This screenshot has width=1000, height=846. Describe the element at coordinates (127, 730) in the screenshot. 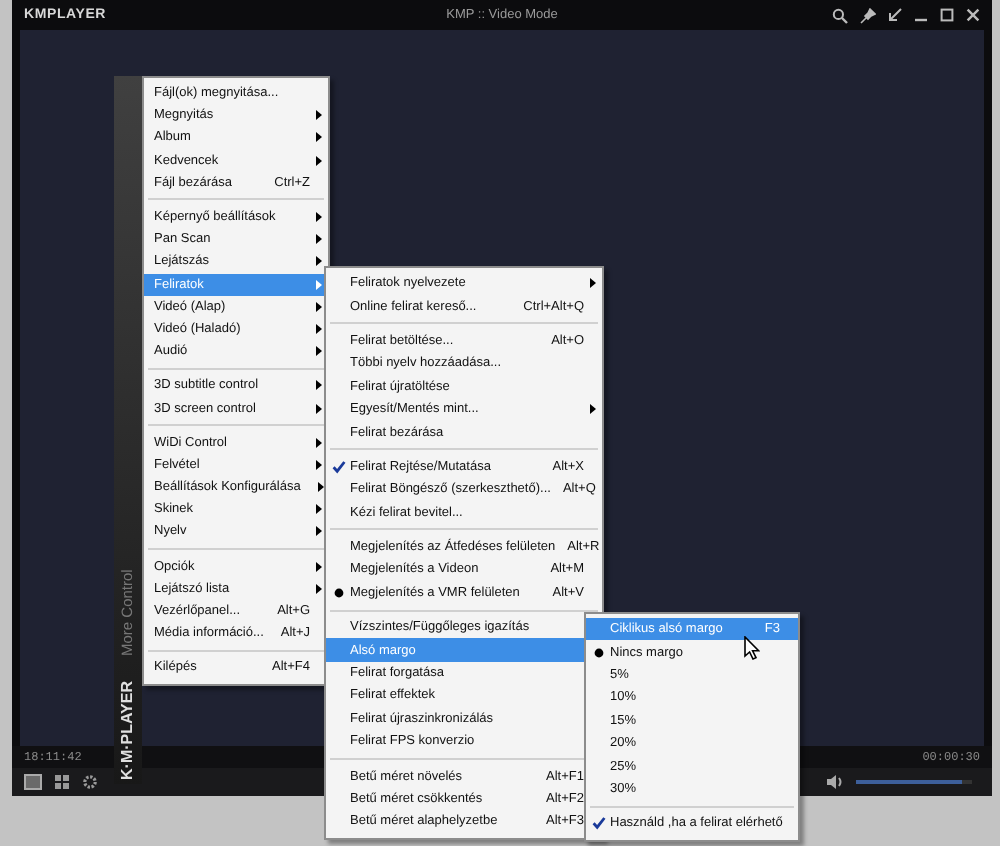

I see `brand-text: K·M·PLAYER` at that location.